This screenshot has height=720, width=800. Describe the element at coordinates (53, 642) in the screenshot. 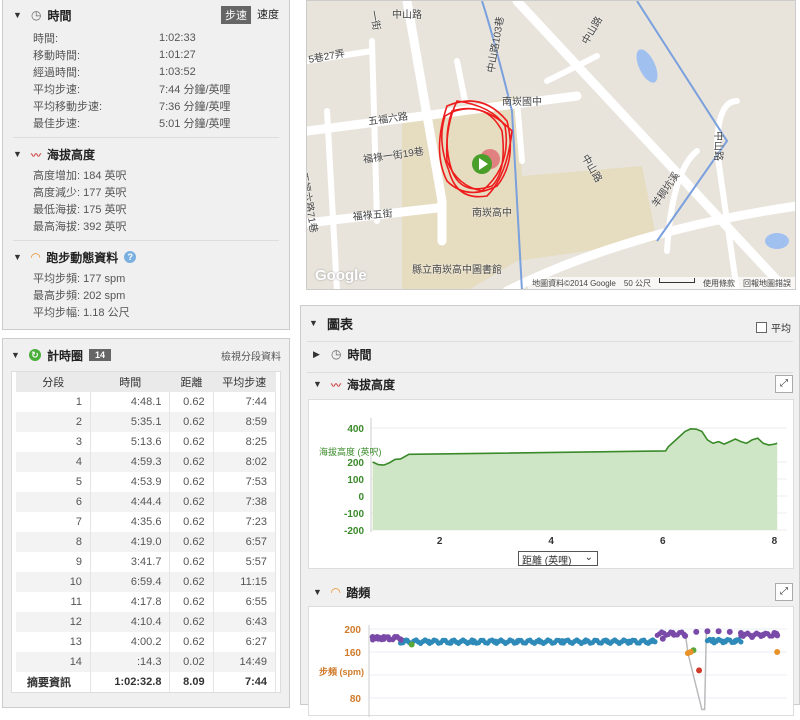

I see `table-cell: 13` at that location.